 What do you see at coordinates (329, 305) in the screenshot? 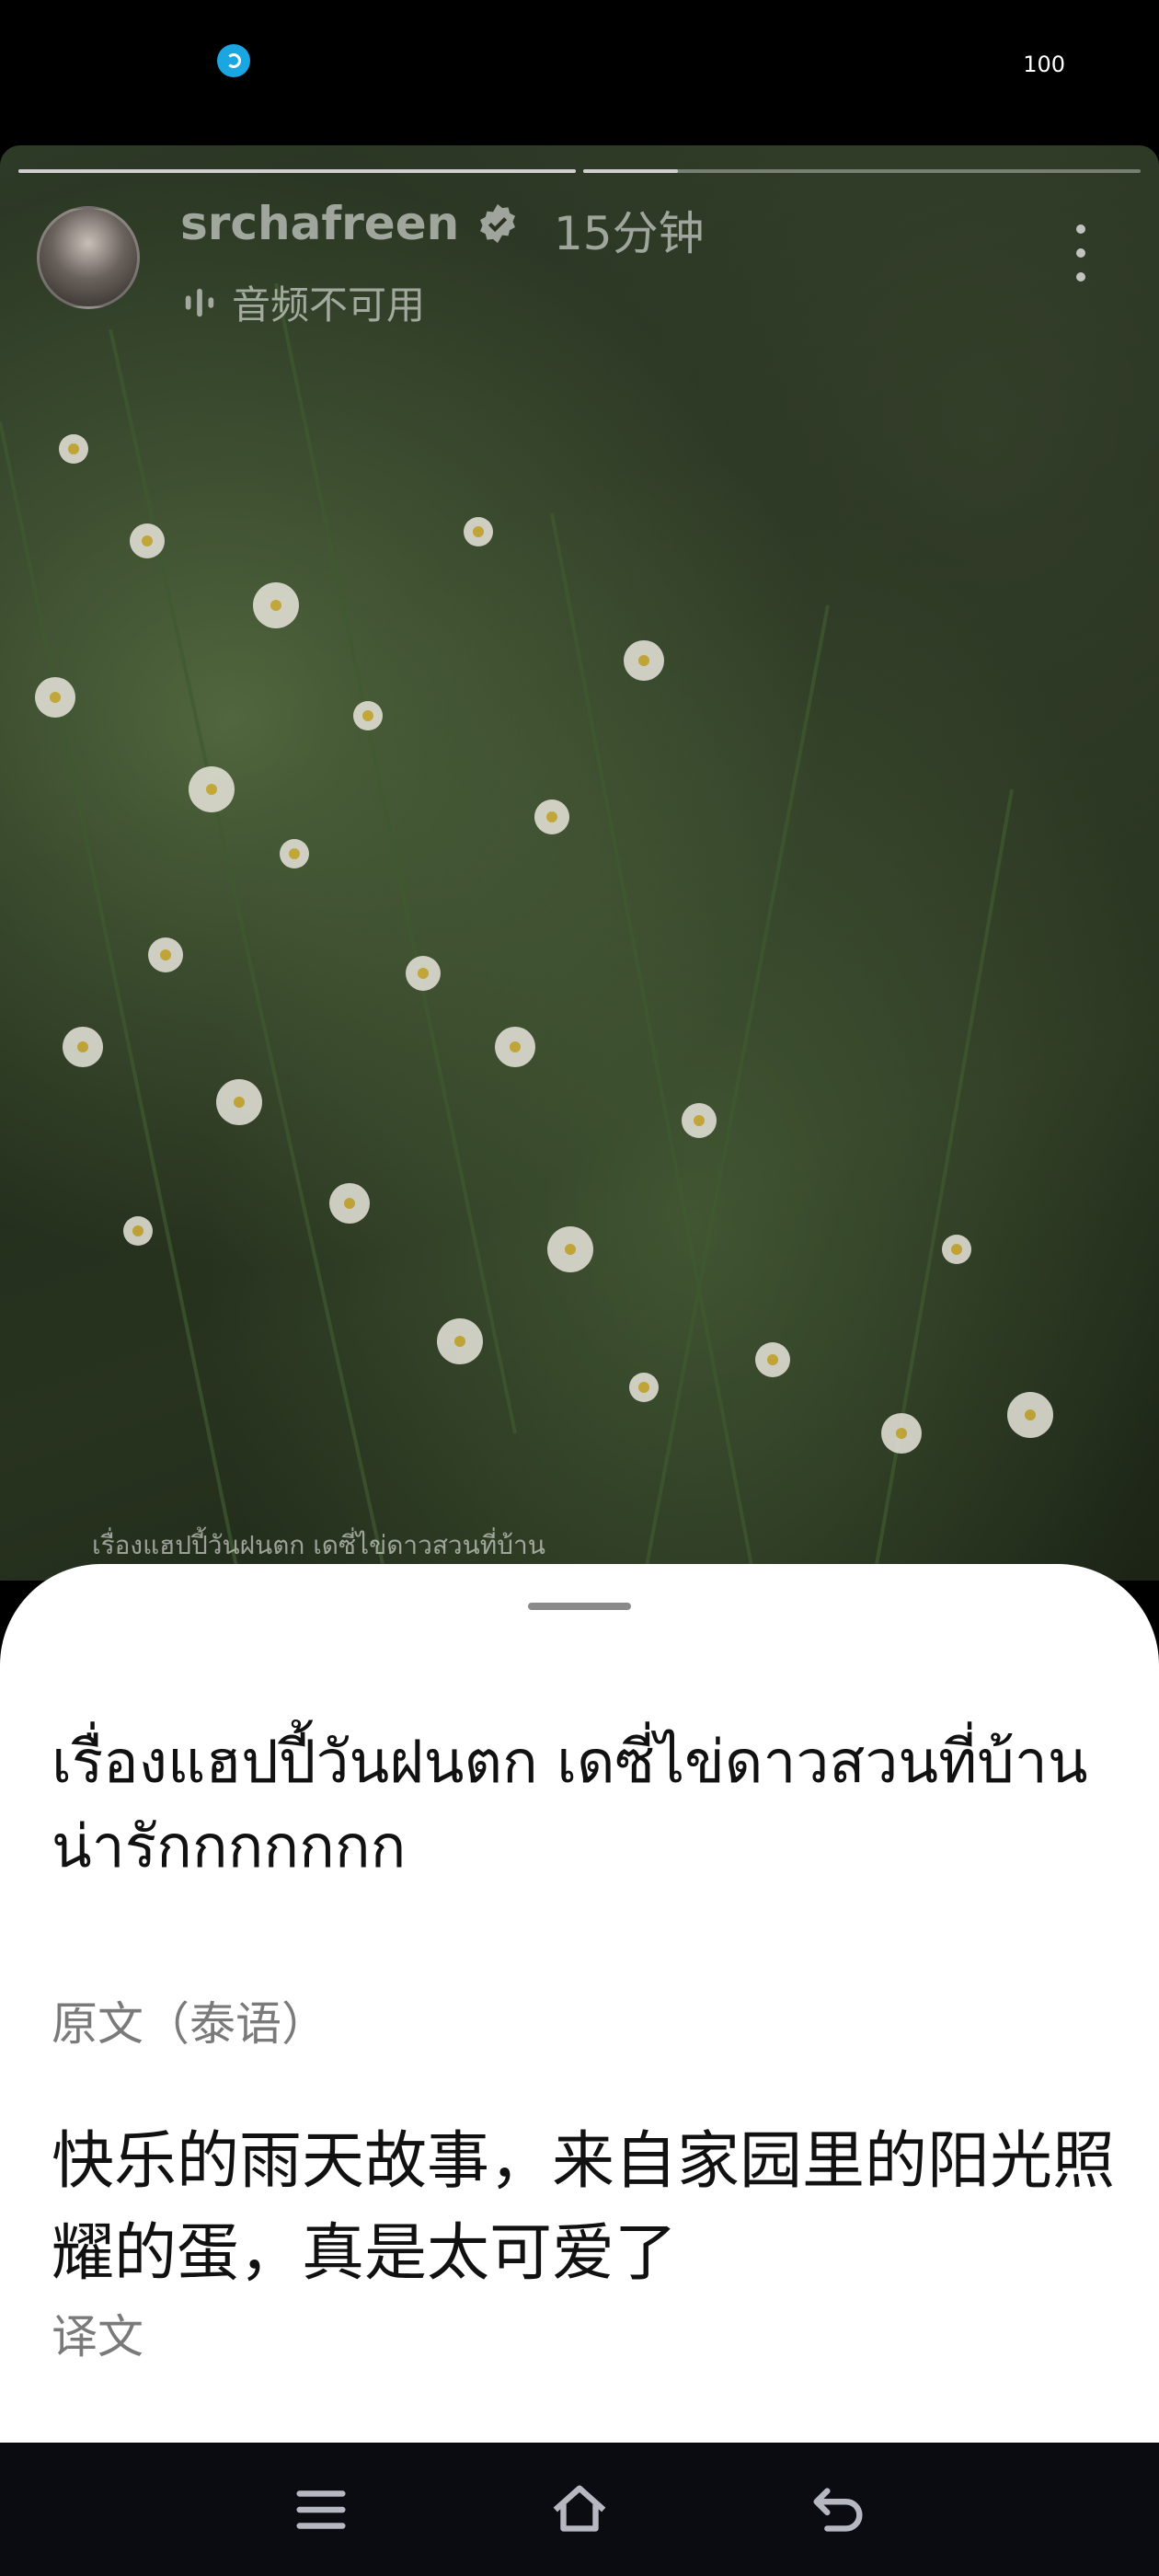
I see `audio-status-label: 音频不可用` at bounding box center [329, 305].